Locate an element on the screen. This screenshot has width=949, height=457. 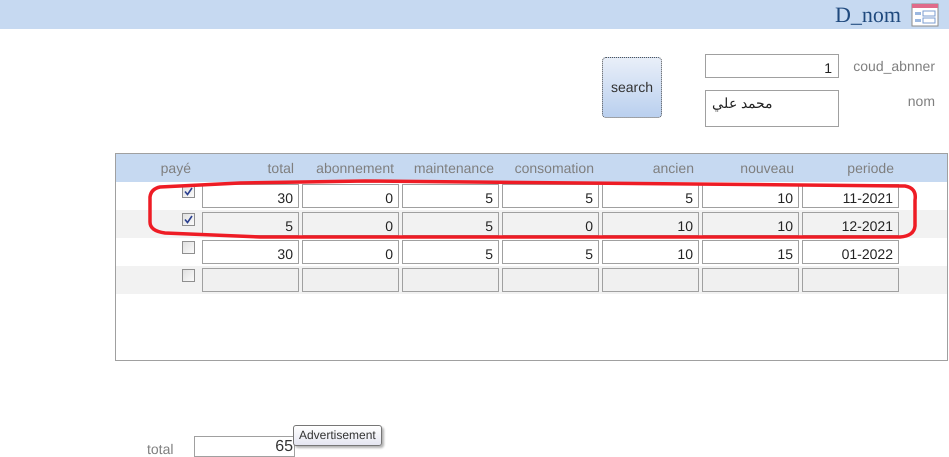
column-header: ancien is located at coordinates (673, 168).